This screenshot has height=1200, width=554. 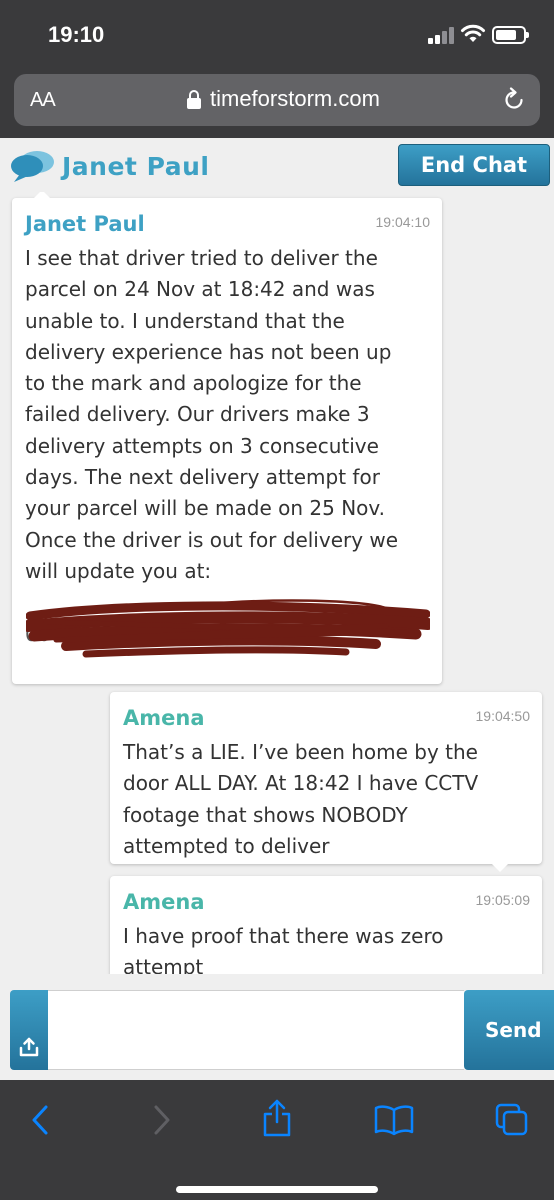 What do you see at coordinates (277, 1118) in the screenshot?
I see `share-icon` at bounding box center [277, 1118].